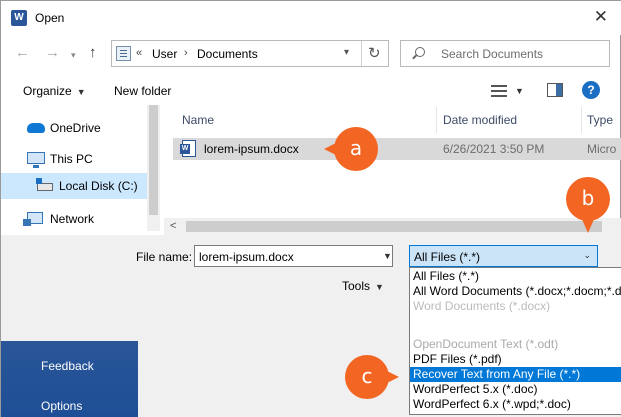 The width and height of the screenshot is (621, 417). Describe the element at coordinates (601, 17) in the screenshot. I see `close-button: ✕` at that location.